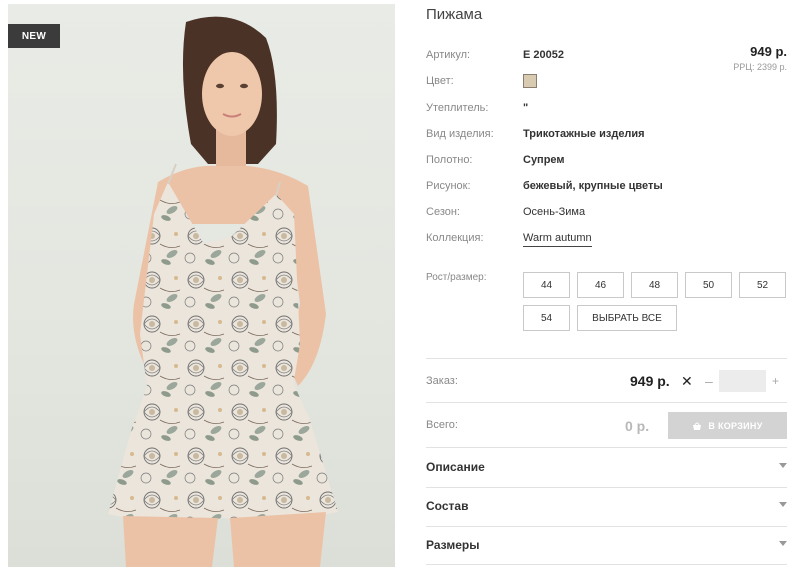 Image resolution: width=800 pixels, height=567 pixels. Describe the element at coordinates (687, 381) in the screenshot. I see `multiply-icon: ✕` at that location.